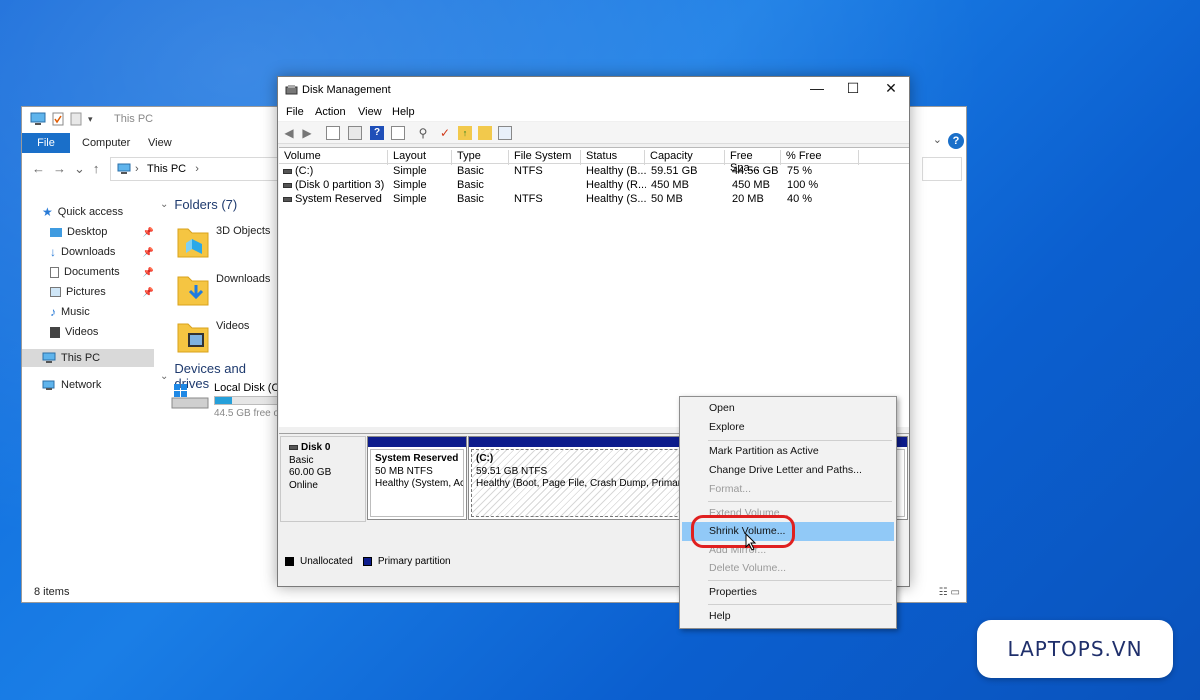 This screenshot has width=1200, height=700. Describe the element at coordinates (370, 112) in the screenshot. I see `menu-view: View` at that location.